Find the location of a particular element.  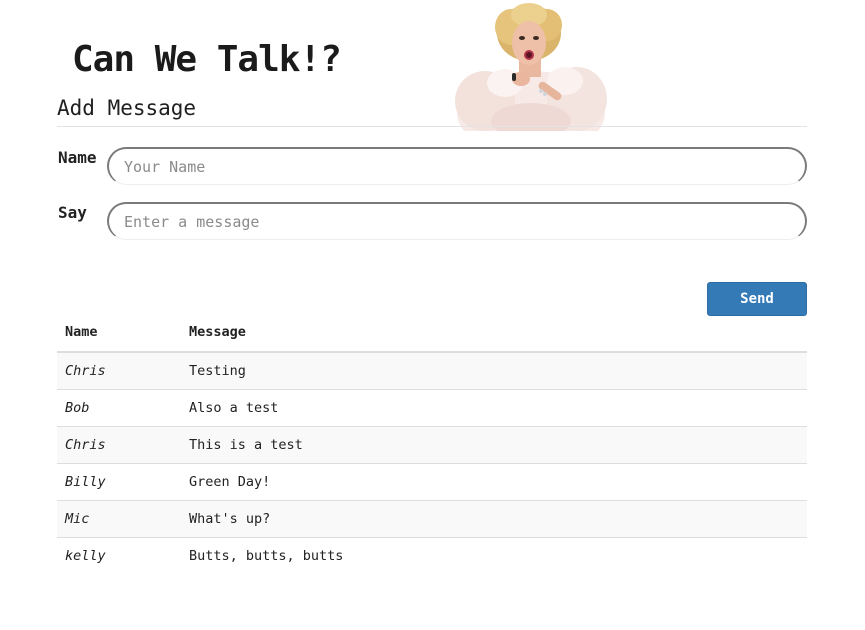

heading-divider is located at coordinates (432, 126).